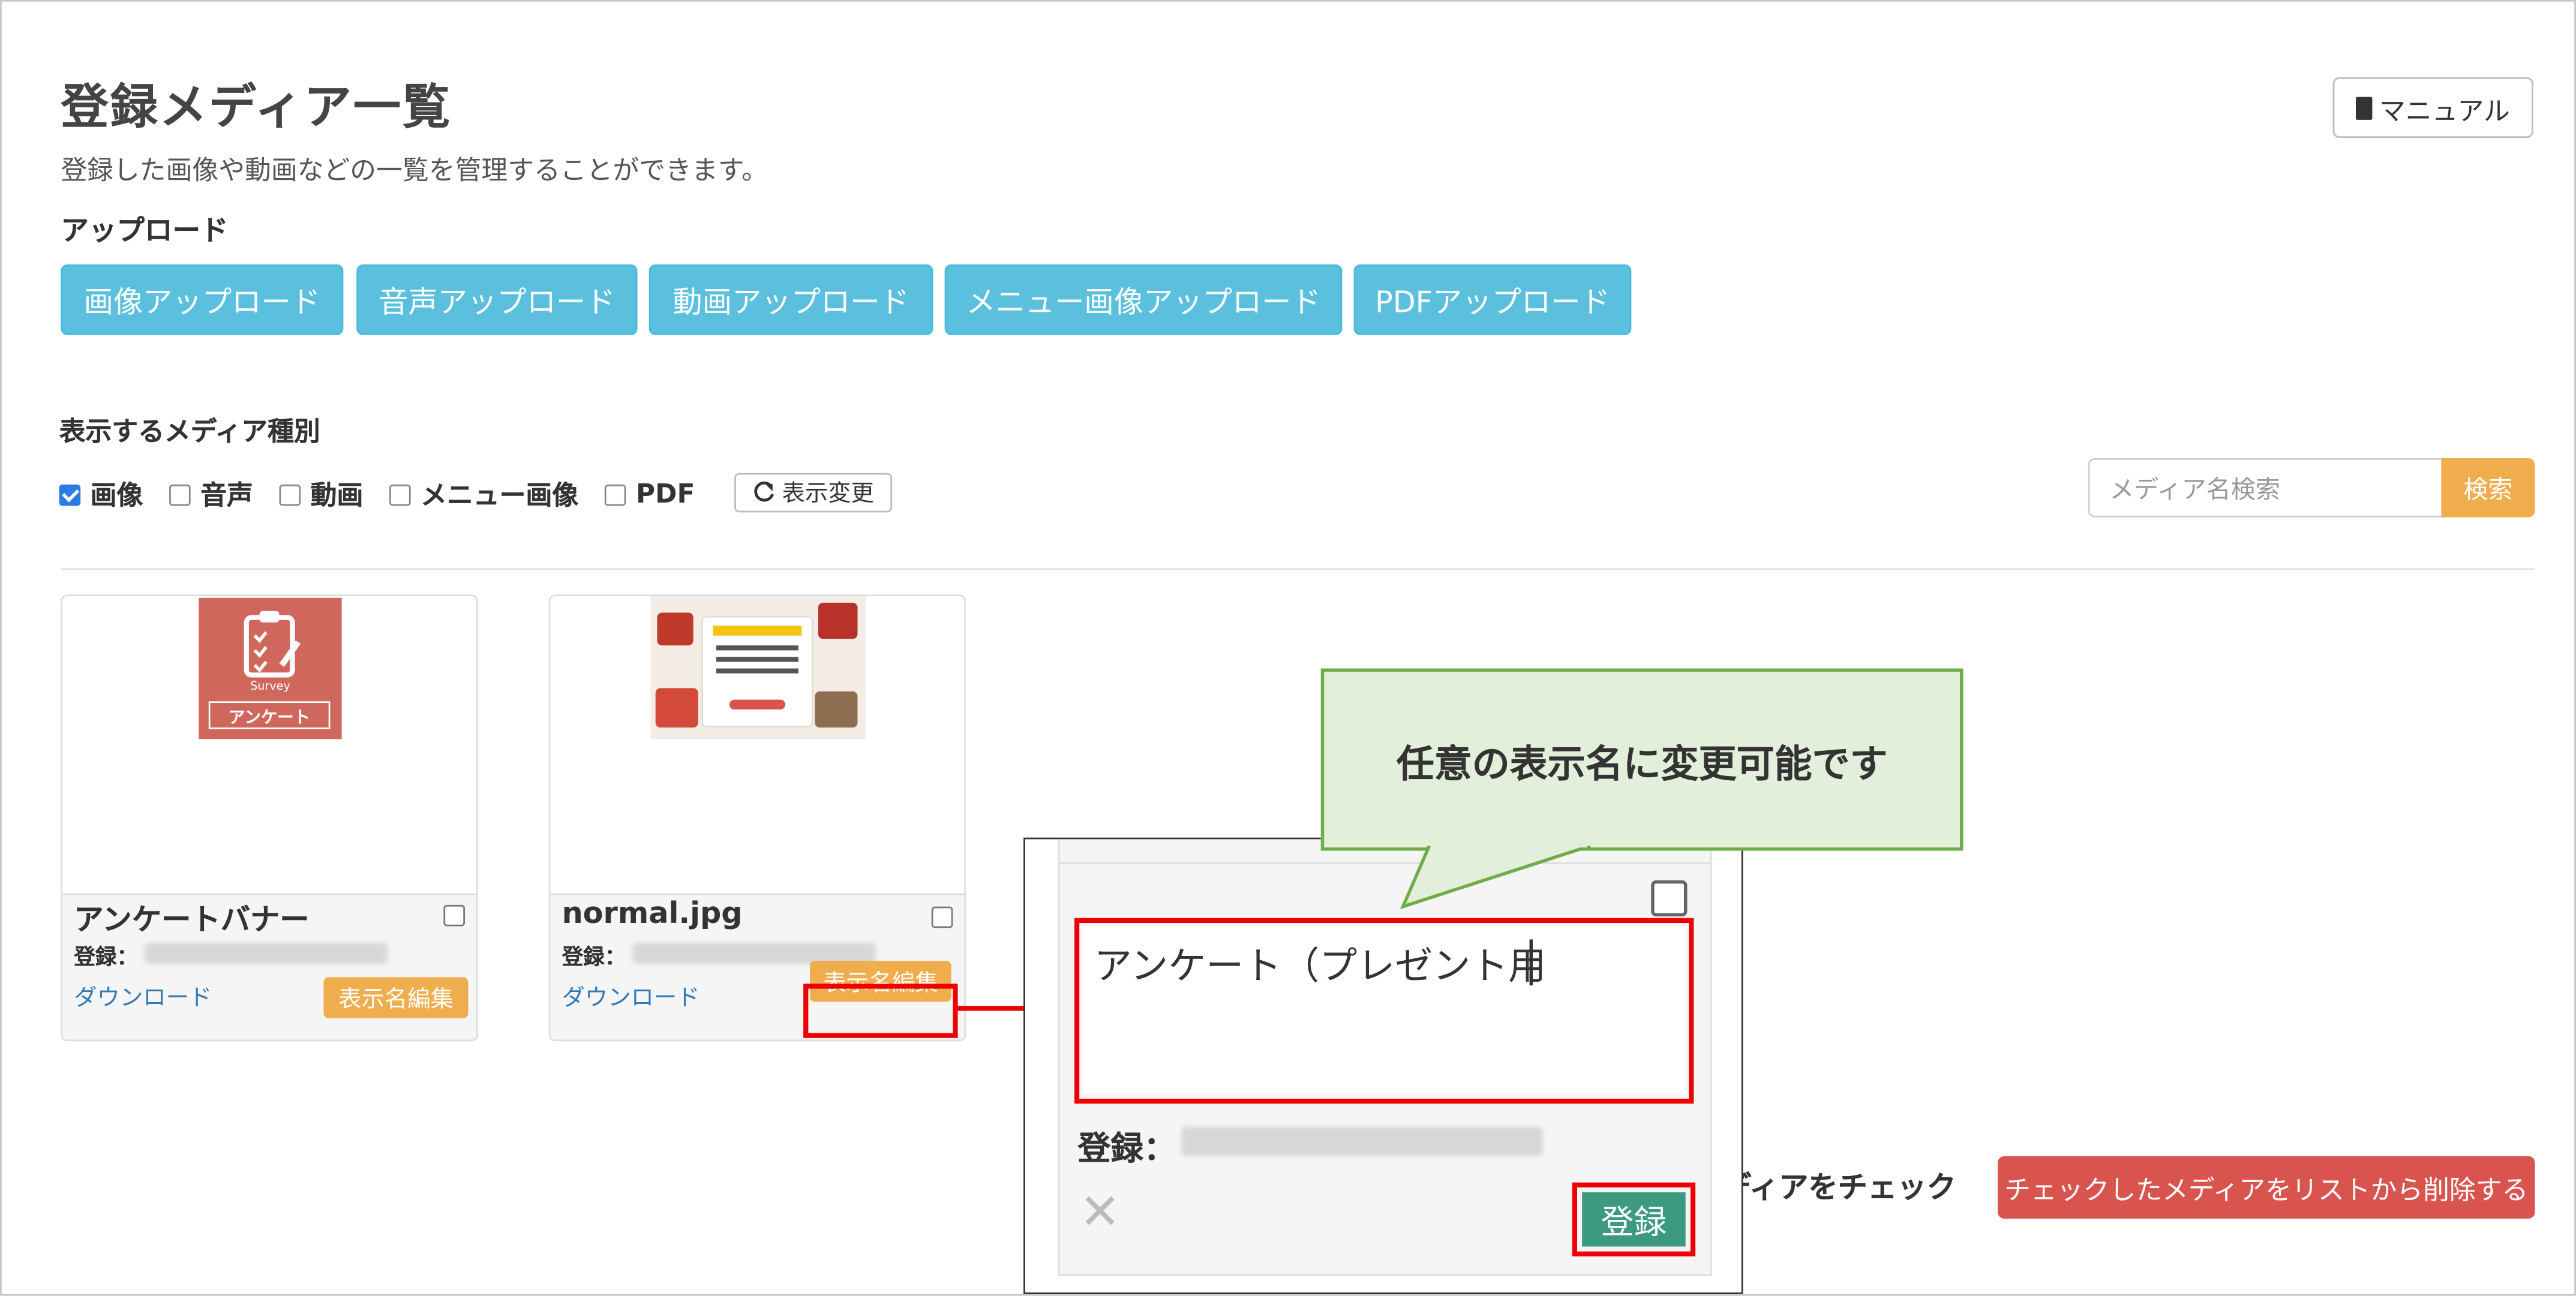  What do you see at coordinates (145, 231) in the screenshot?
I see `upload-heading: アップロード` at bounding box center [145, 231].